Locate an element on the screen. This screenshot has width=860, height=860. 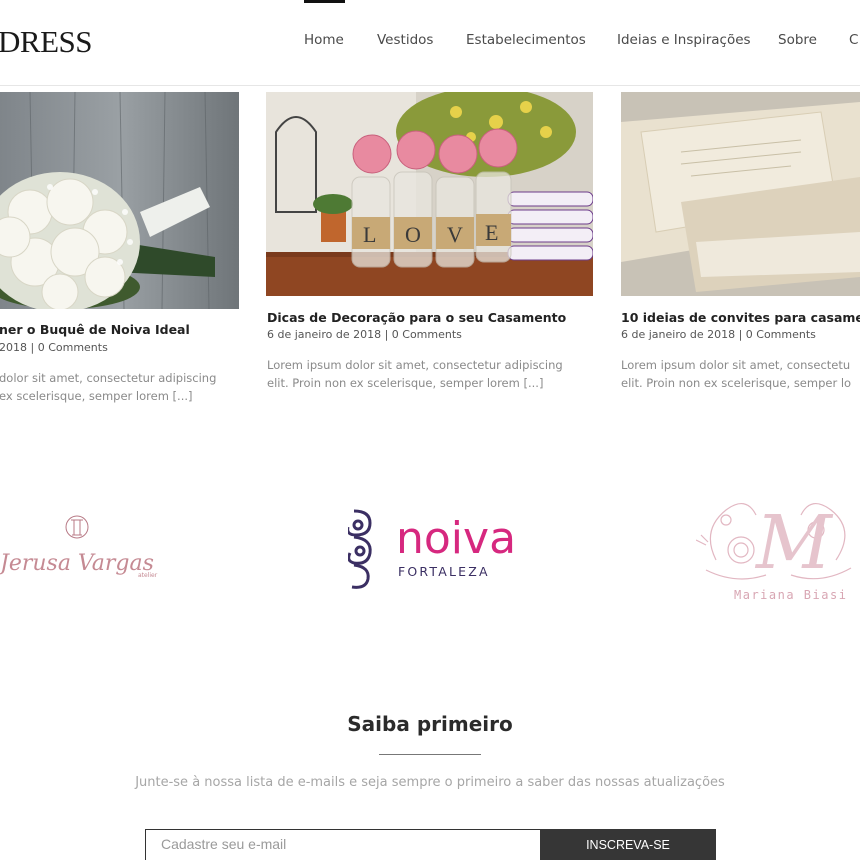
partner-sub: FORTALEZA is located at coordinates (444, 571).